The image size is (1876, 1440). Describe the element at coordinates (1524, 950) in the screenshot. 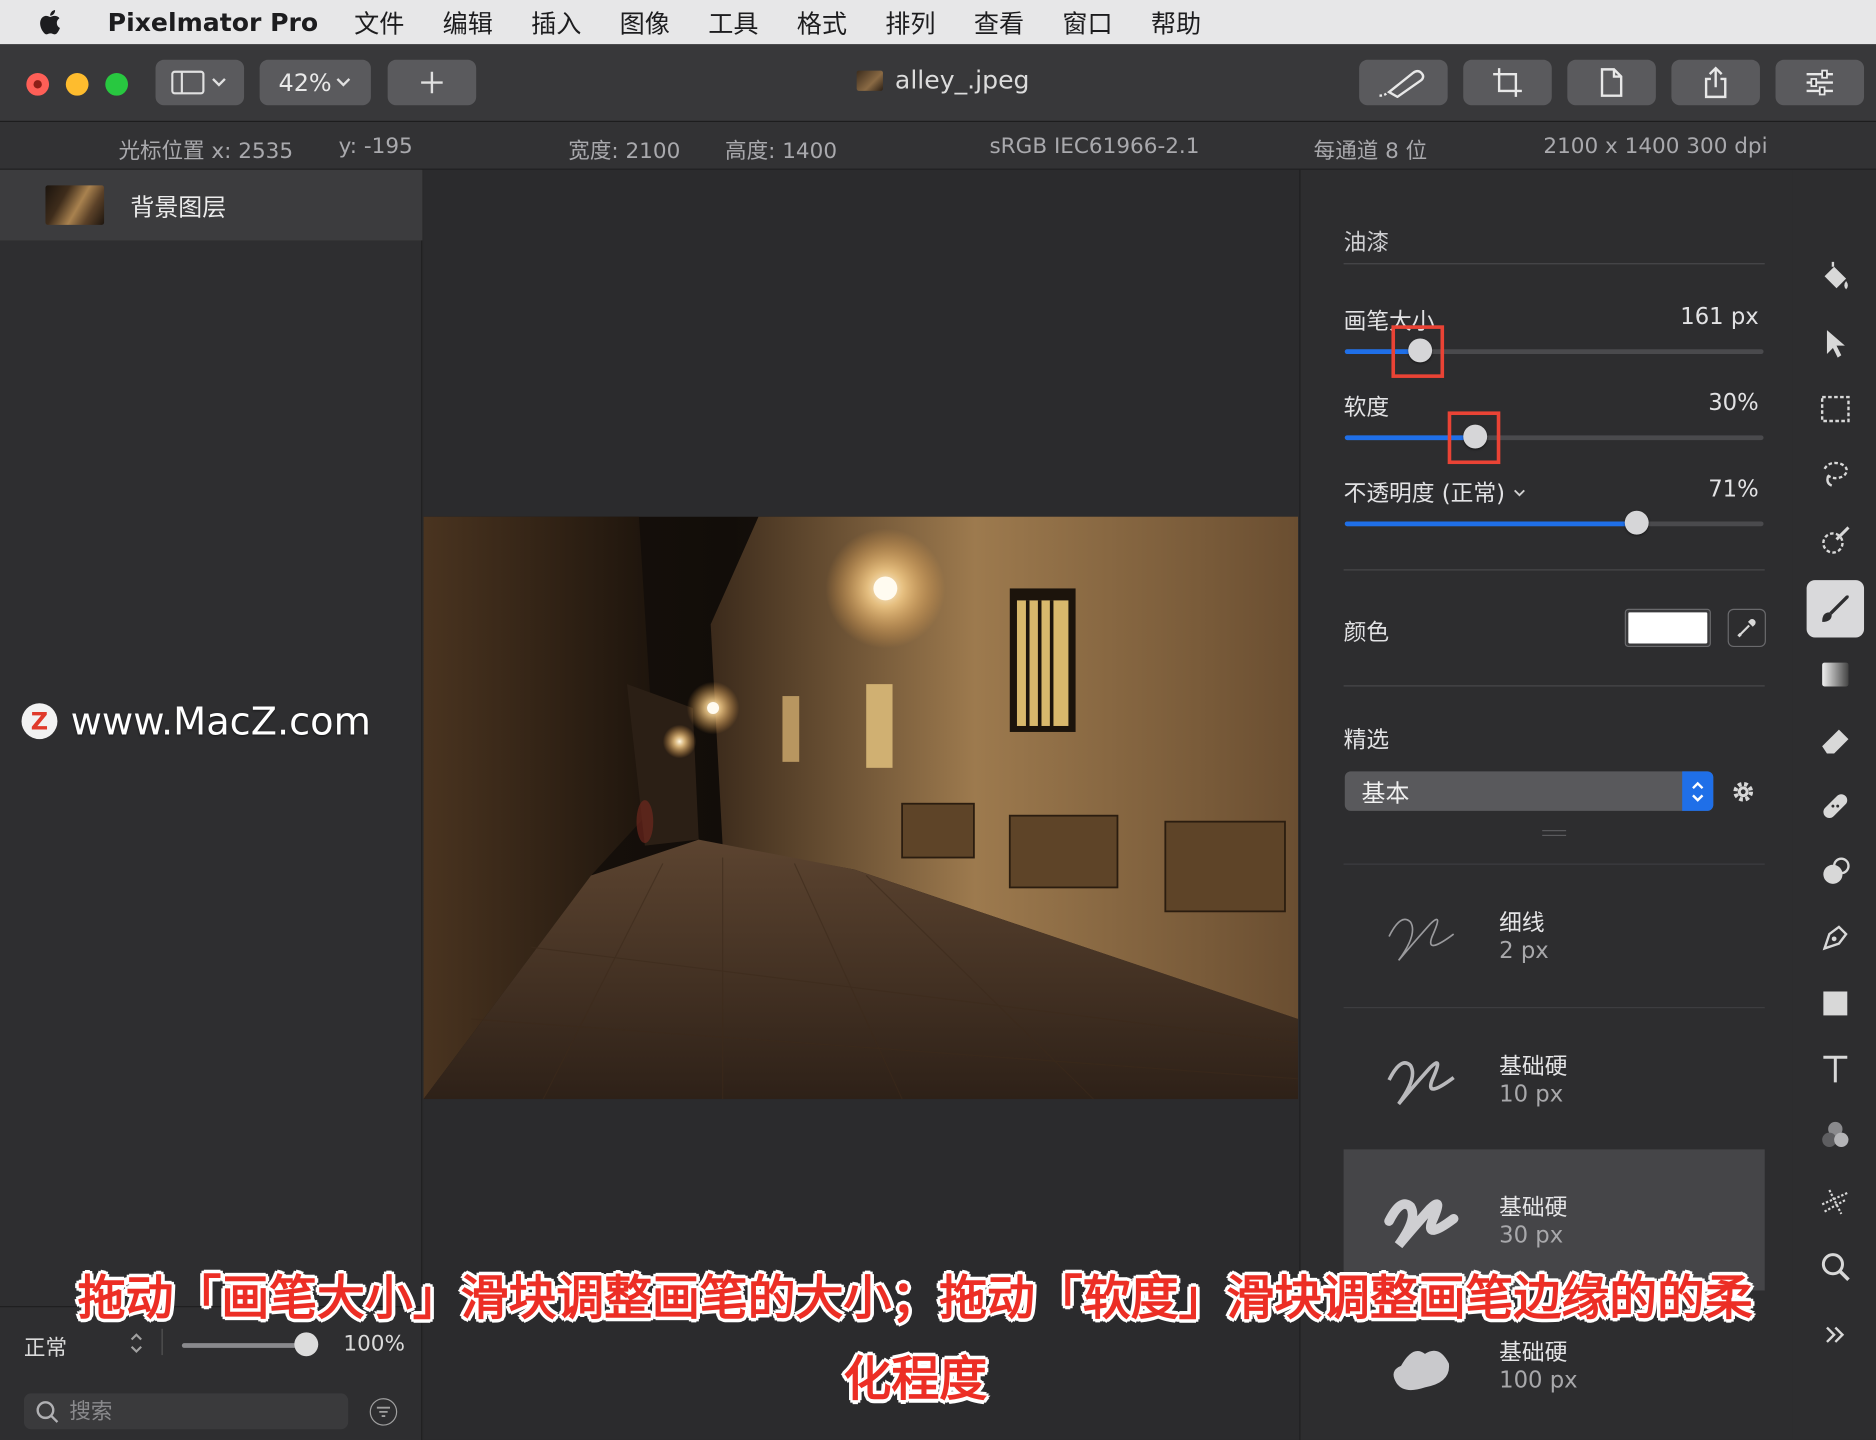

I see `brush-size: 2 px` at that location.